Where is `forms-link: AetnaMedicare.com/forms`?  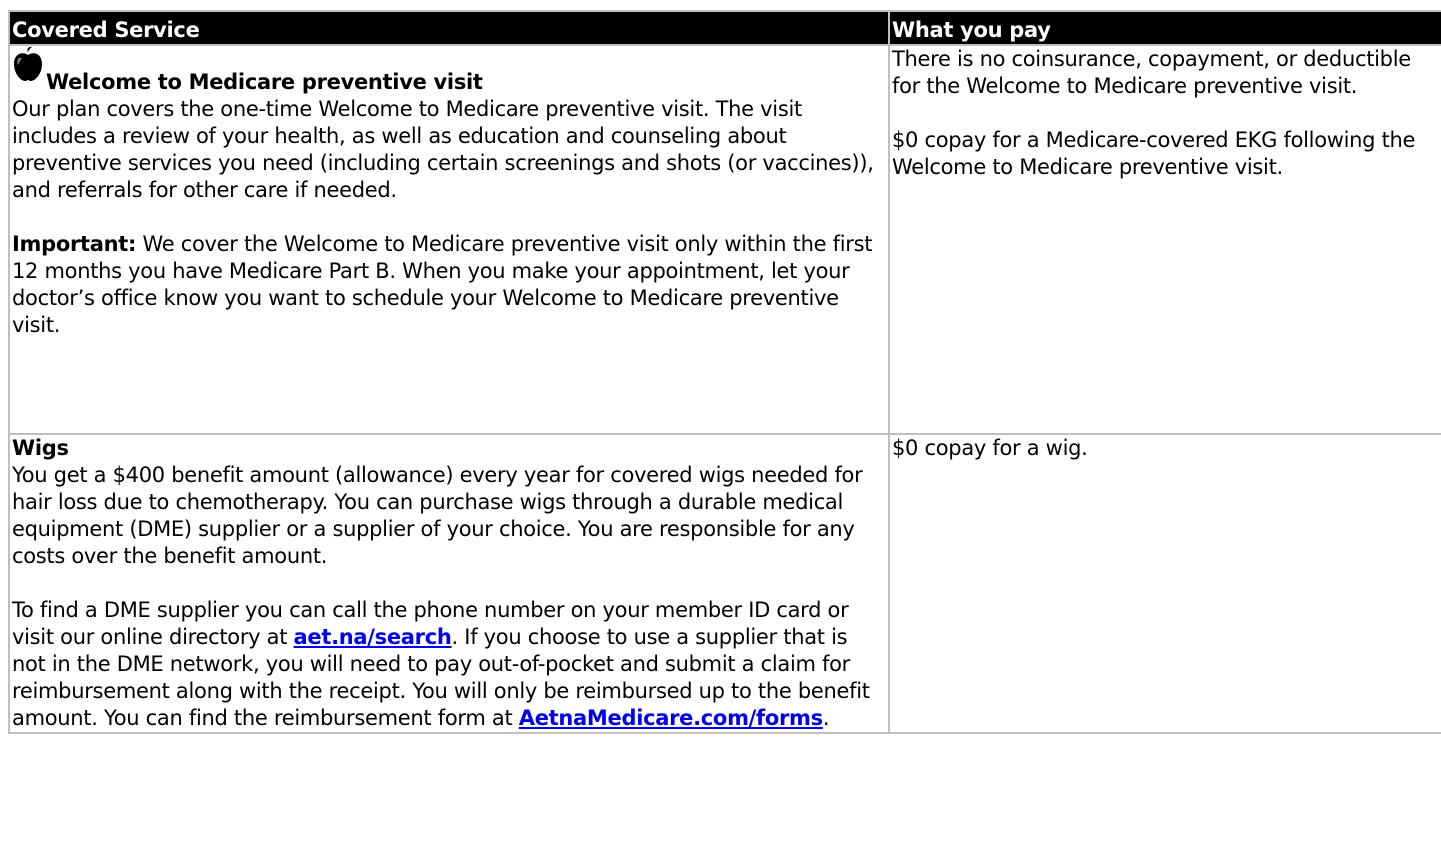
forms-link: AetnaMedicare.com/forms is located at coordinates (671, 718).